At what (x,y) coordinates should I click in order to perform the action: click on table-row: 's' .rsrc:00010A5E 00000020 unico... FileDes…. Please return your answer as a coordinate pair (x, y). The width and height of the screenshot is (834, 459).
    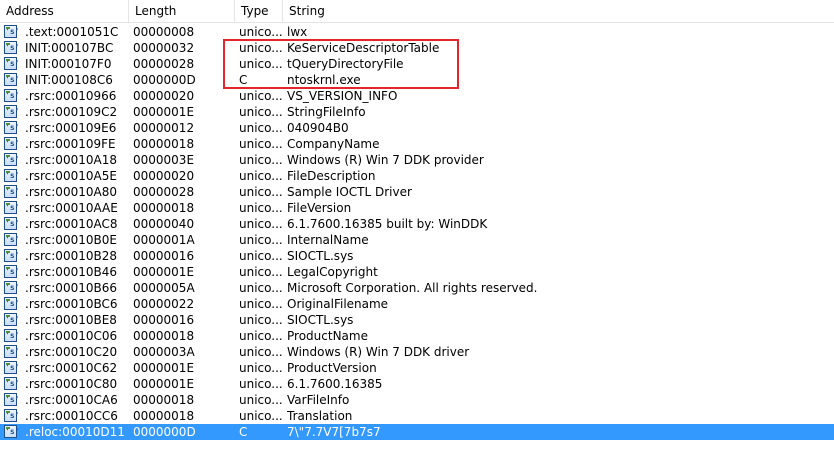
    Looking at the image, I should click on (417, 176).